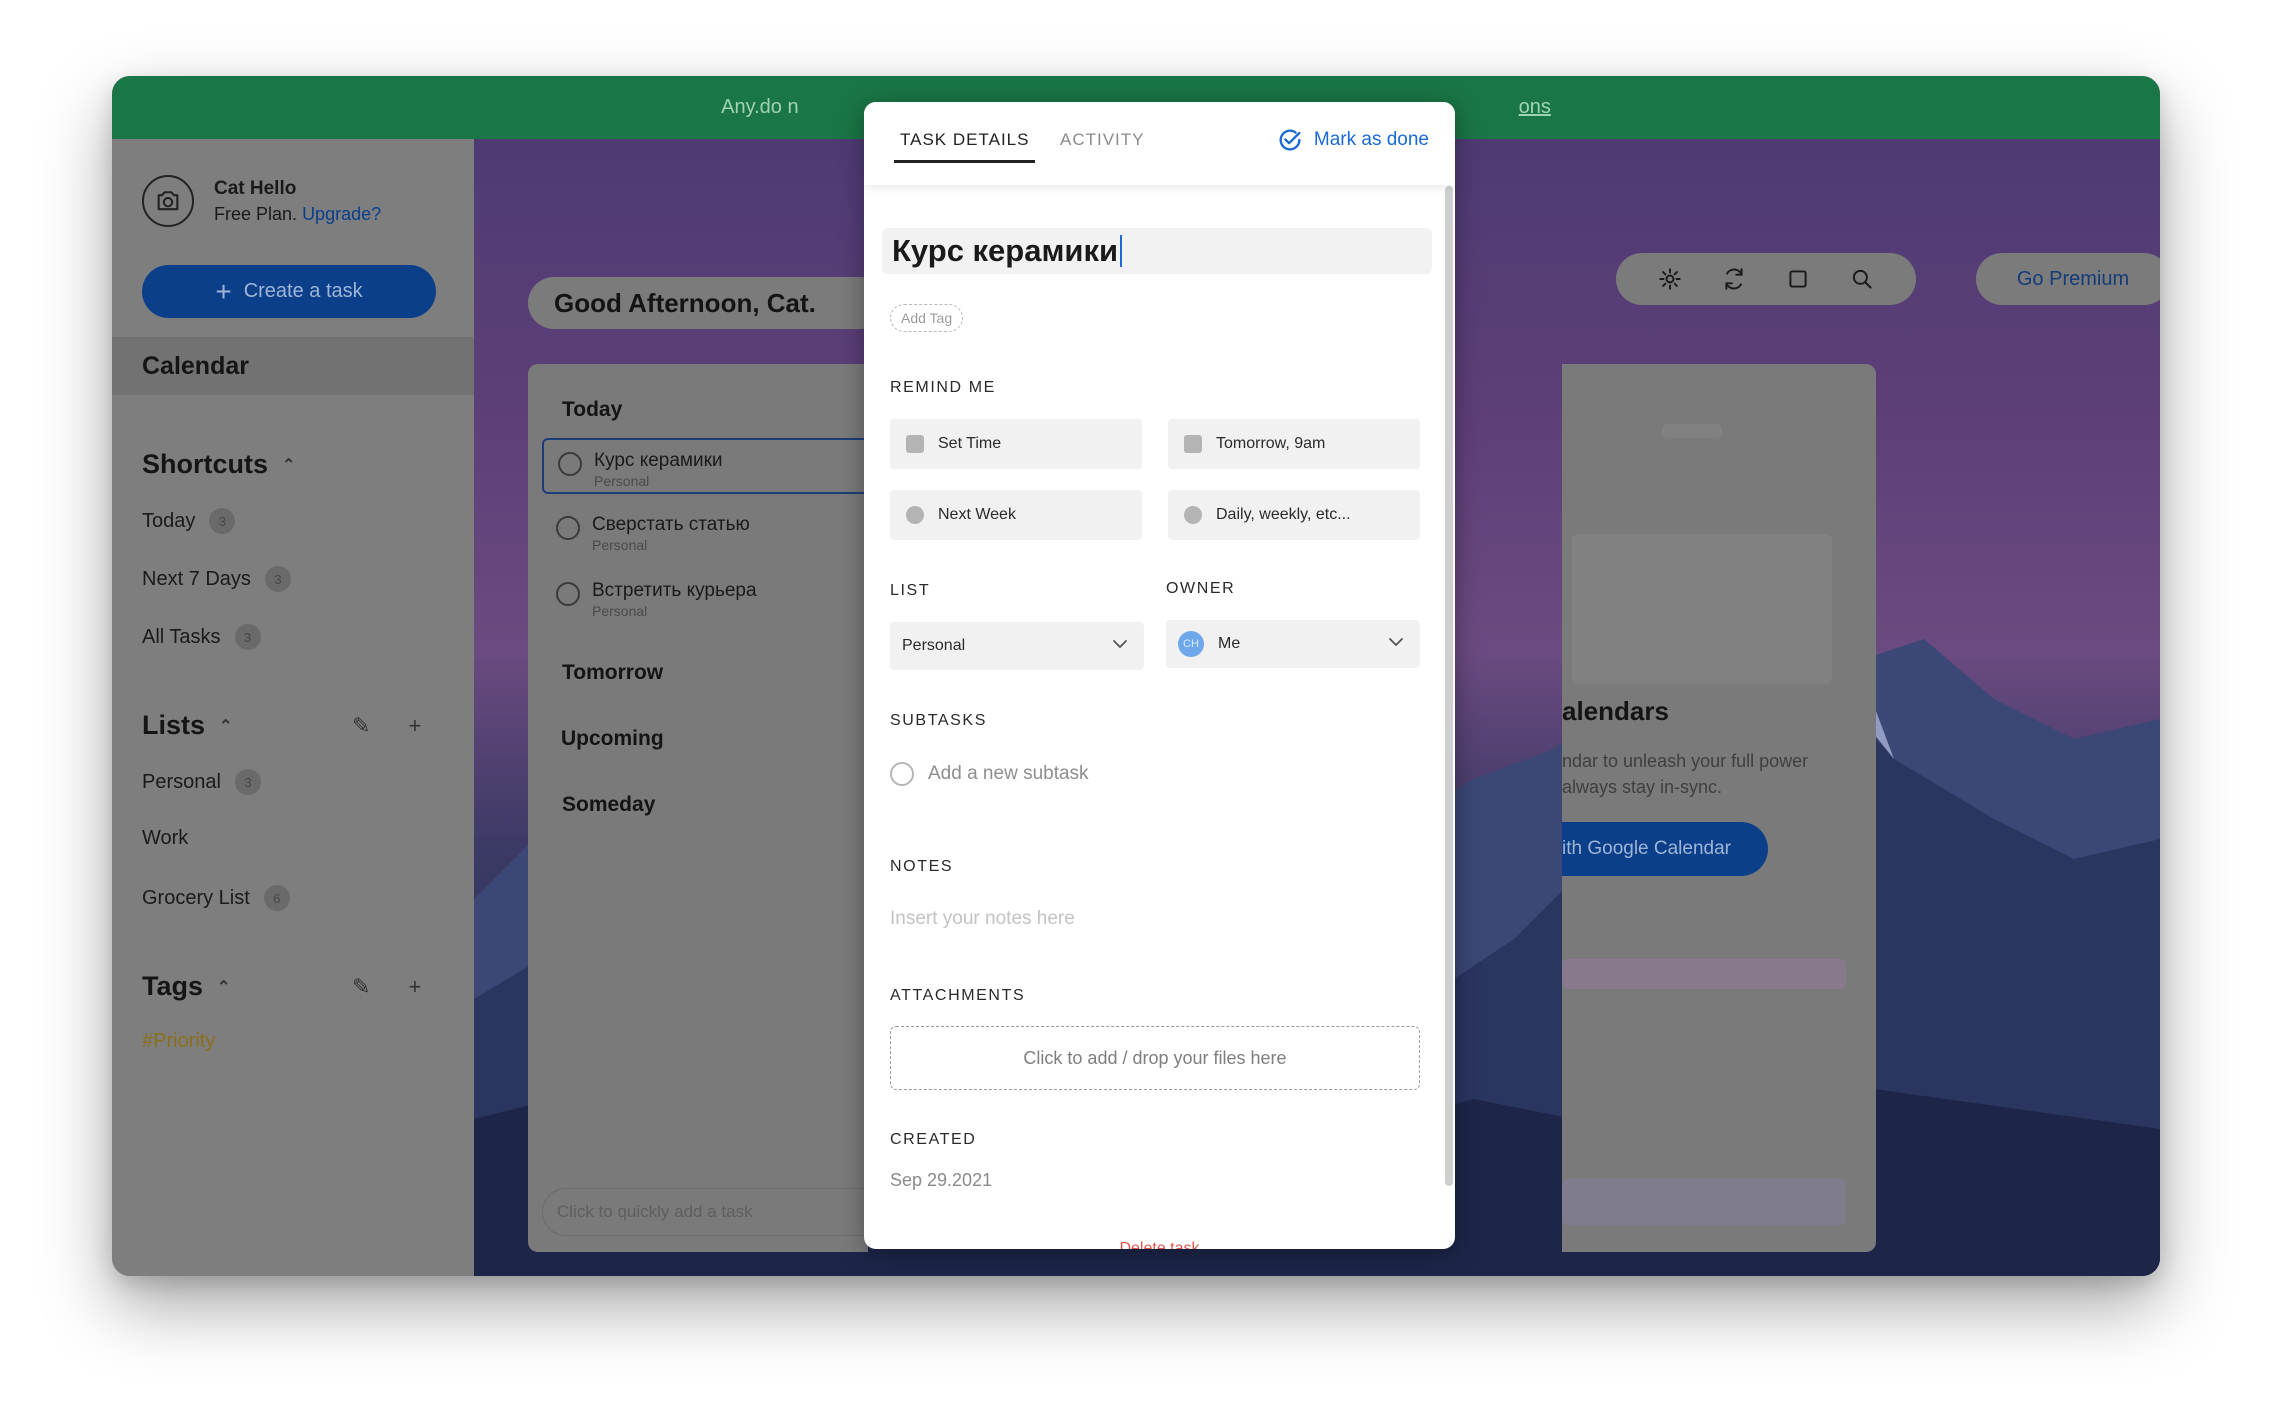 This screenshot has height=1425, width=2272. Describe the element at coordinates (620, 611) in the screenshot. I see `task-list-label: Personal` at that location.